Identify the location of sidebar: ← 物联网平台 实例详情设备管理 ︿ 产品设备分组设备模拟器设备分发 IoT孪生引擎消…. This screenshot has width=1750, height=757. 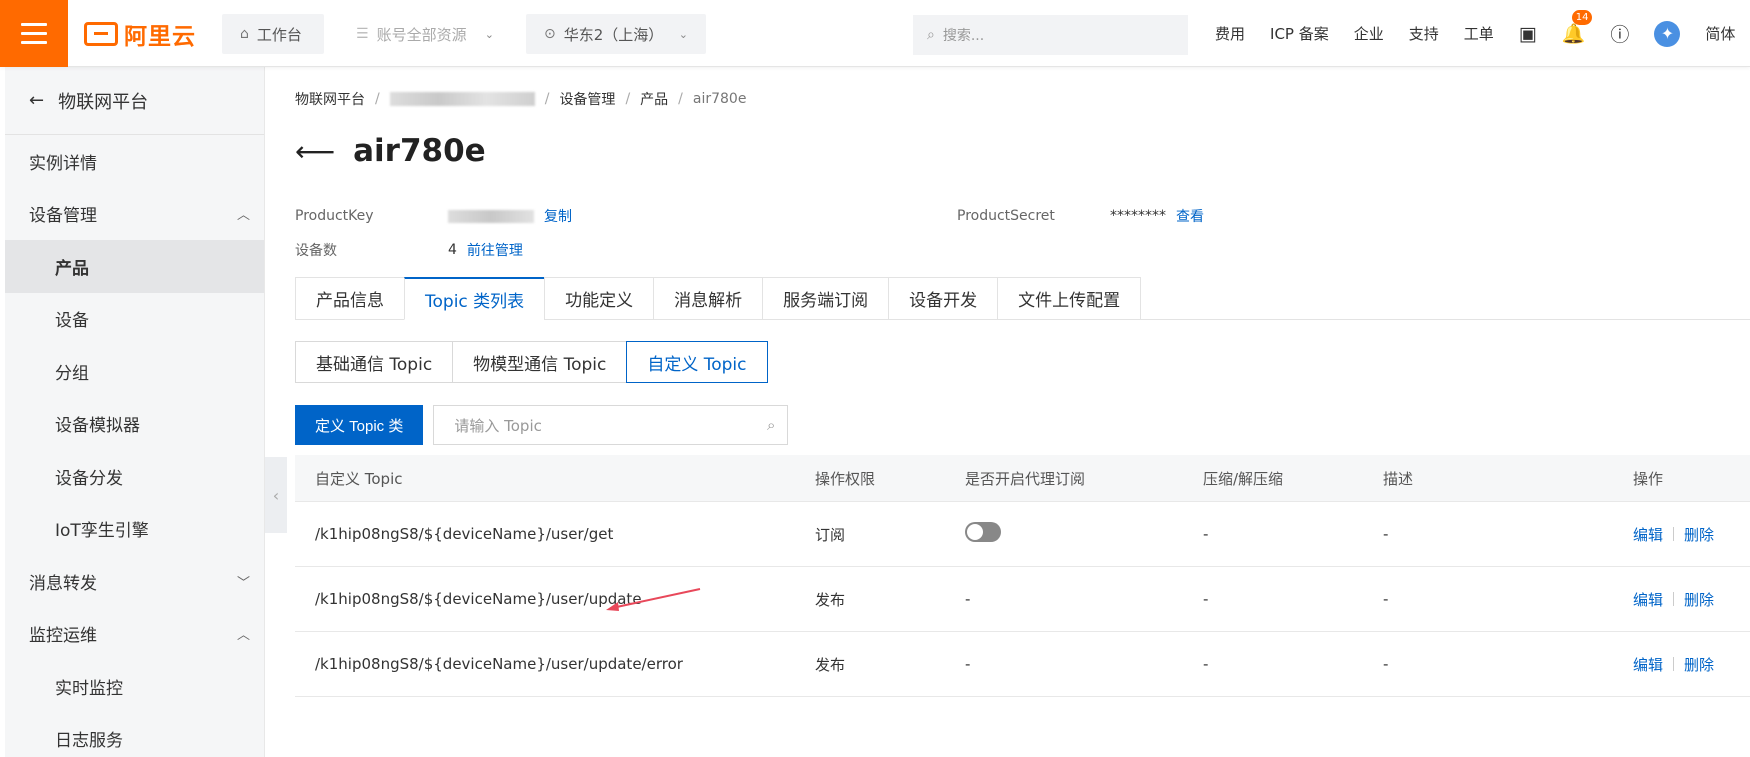
(135, 412).